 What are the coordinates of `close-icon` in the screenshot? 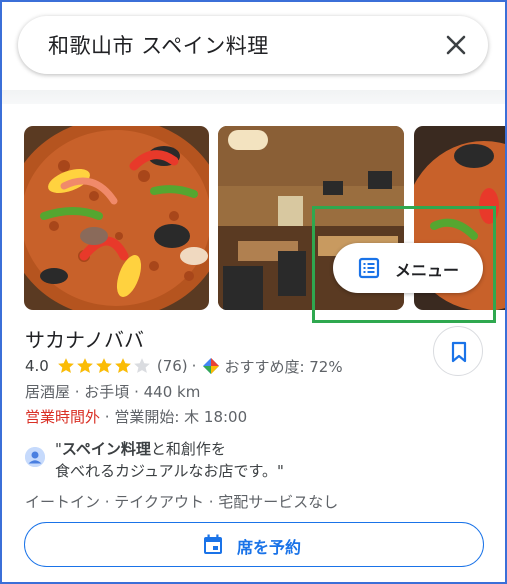 It's located at (456, 45).